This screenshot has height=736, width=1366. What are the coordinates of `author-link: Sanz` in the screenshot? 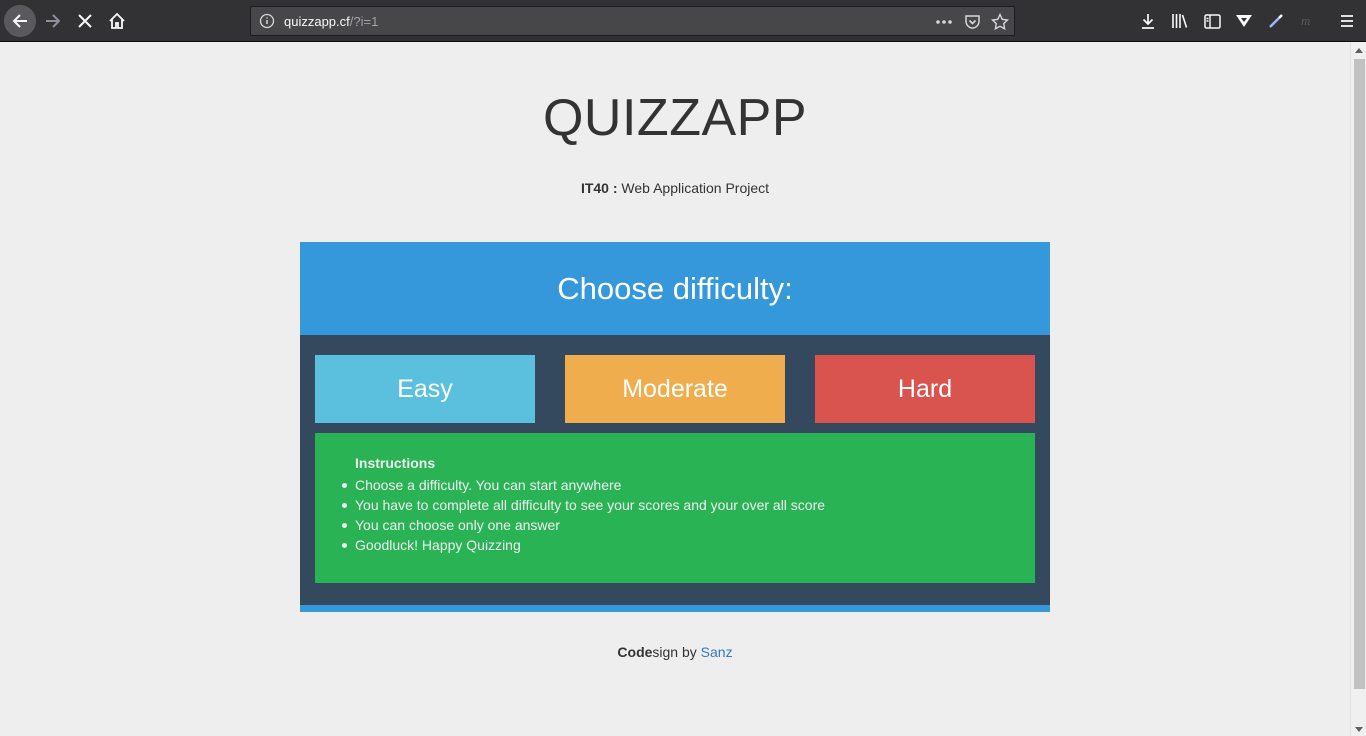 It's located at (717, 652).